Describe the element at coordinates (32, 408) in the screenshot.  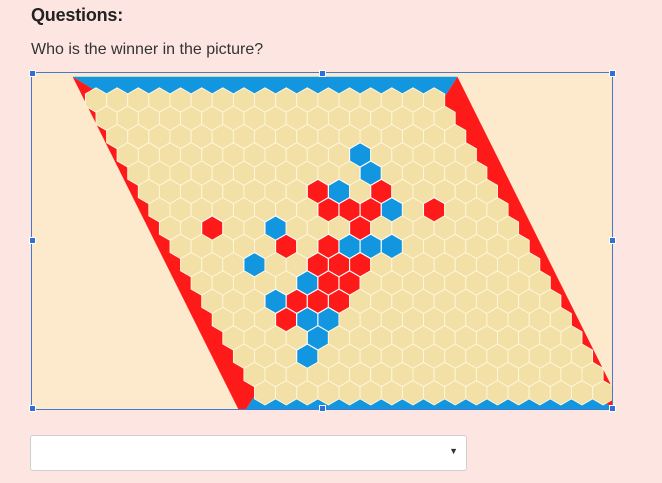
I see `resize-handle-bottom-left` at that location.